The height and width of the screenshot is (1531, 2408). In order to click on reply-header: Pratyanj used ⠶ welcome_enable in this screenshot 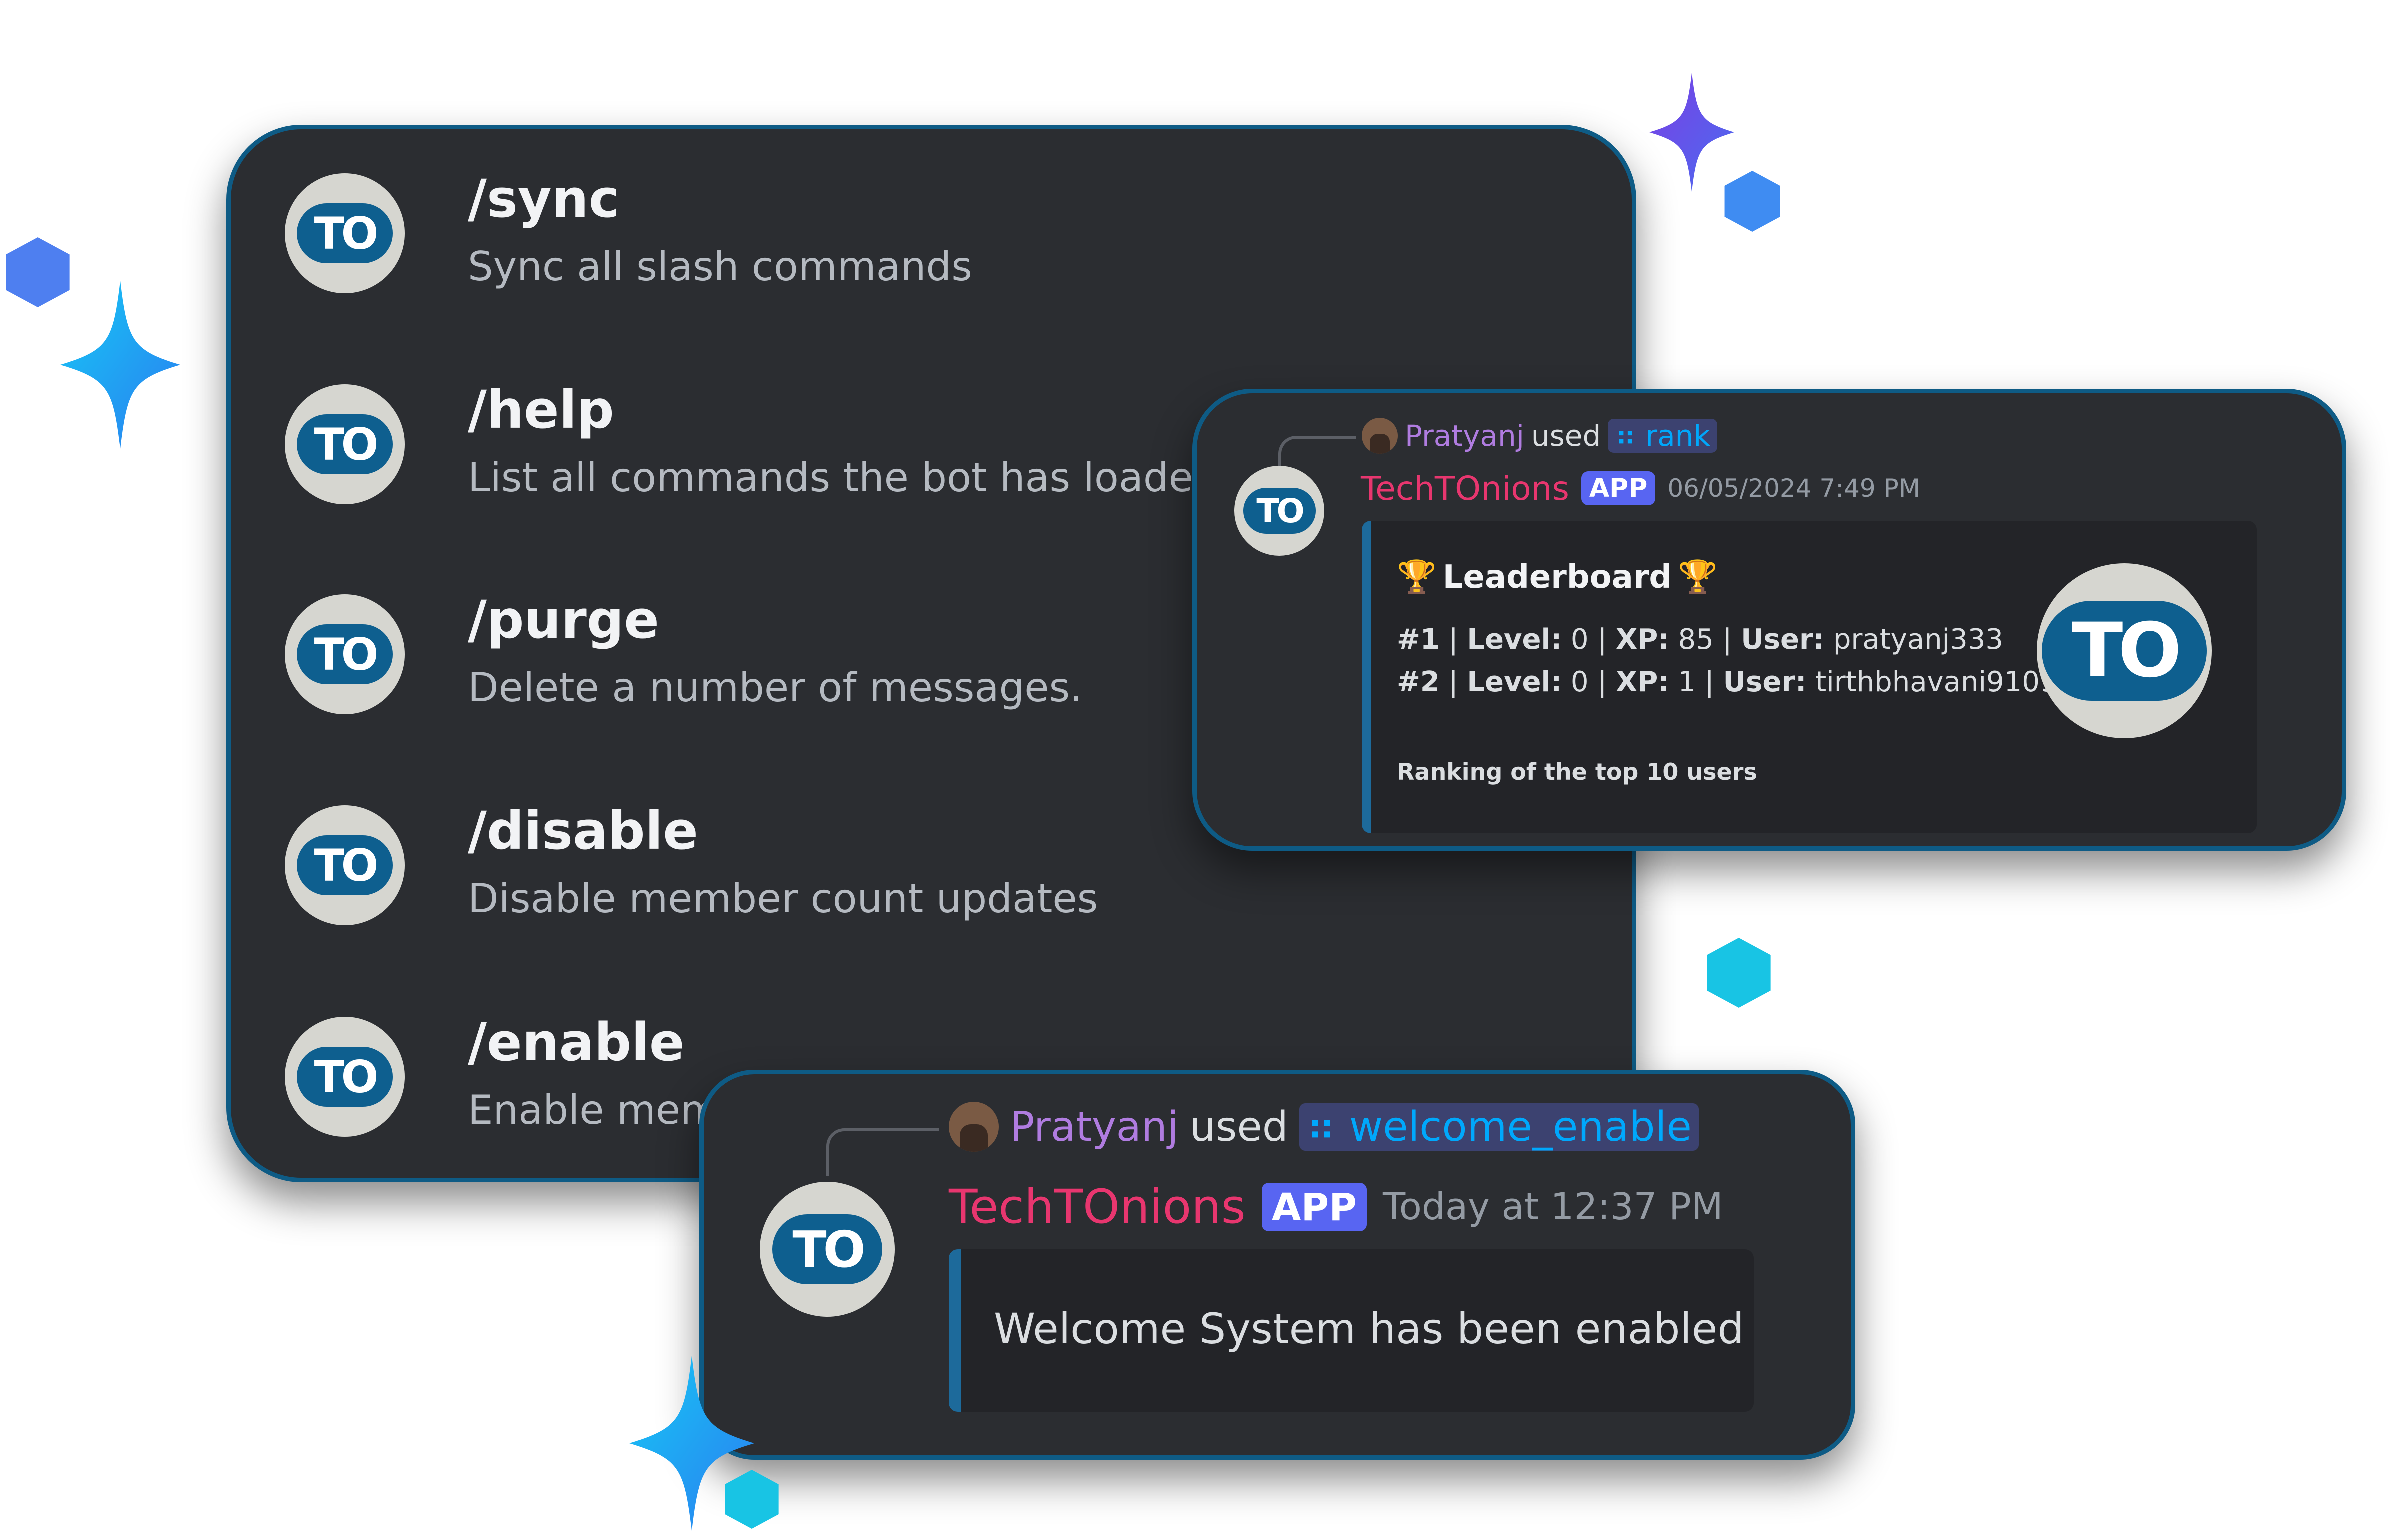, I will do `click(1324, 1127)`.